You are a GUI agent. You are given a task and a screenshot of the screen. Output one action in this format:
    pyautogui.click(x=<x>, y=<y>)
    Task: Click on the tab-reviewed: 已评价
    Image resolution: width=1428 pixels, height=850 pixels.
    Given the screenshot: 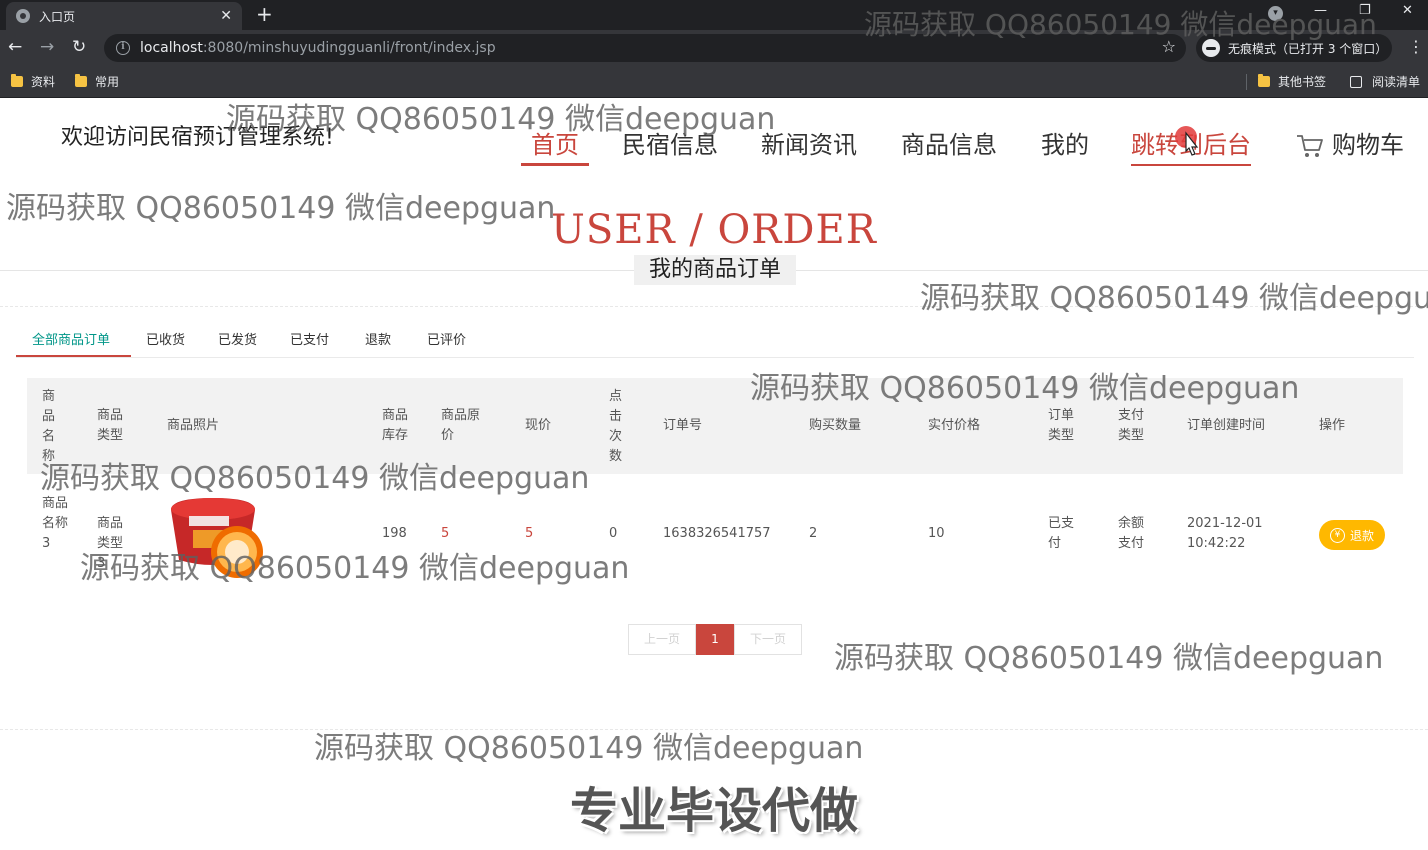 What is the action you would take?
    pyautogui.click(x=446, y=338)
    